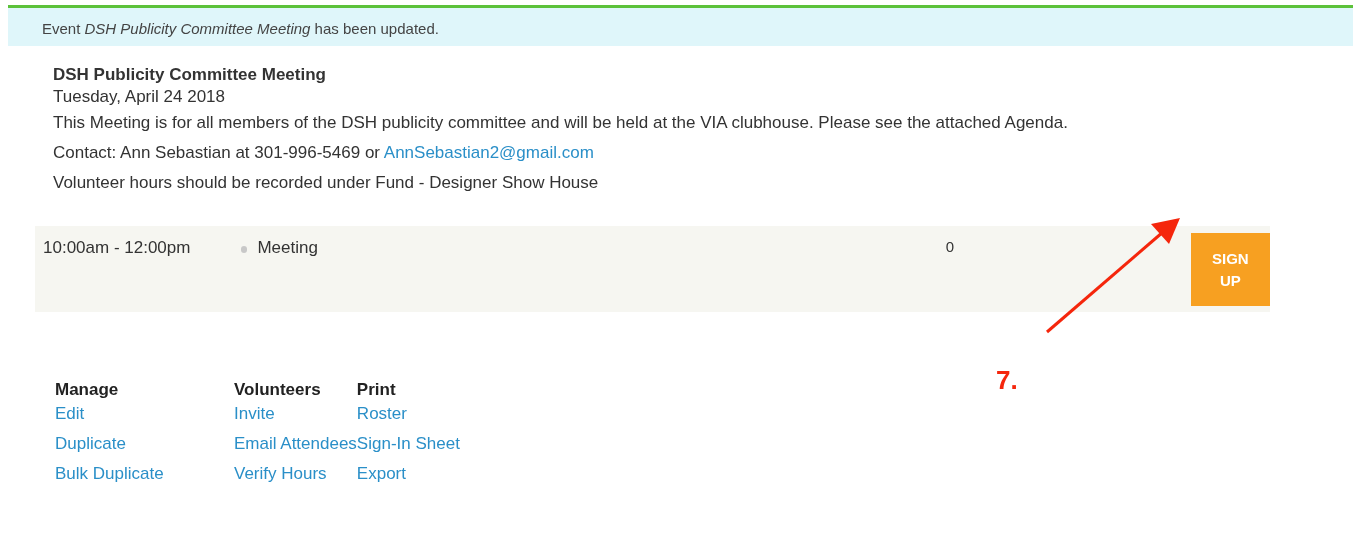 The image size is (1353, 548). Describe the element at coordinates (280, 474) in the screenshot. I see `action-link: Verify Hours` at that location.